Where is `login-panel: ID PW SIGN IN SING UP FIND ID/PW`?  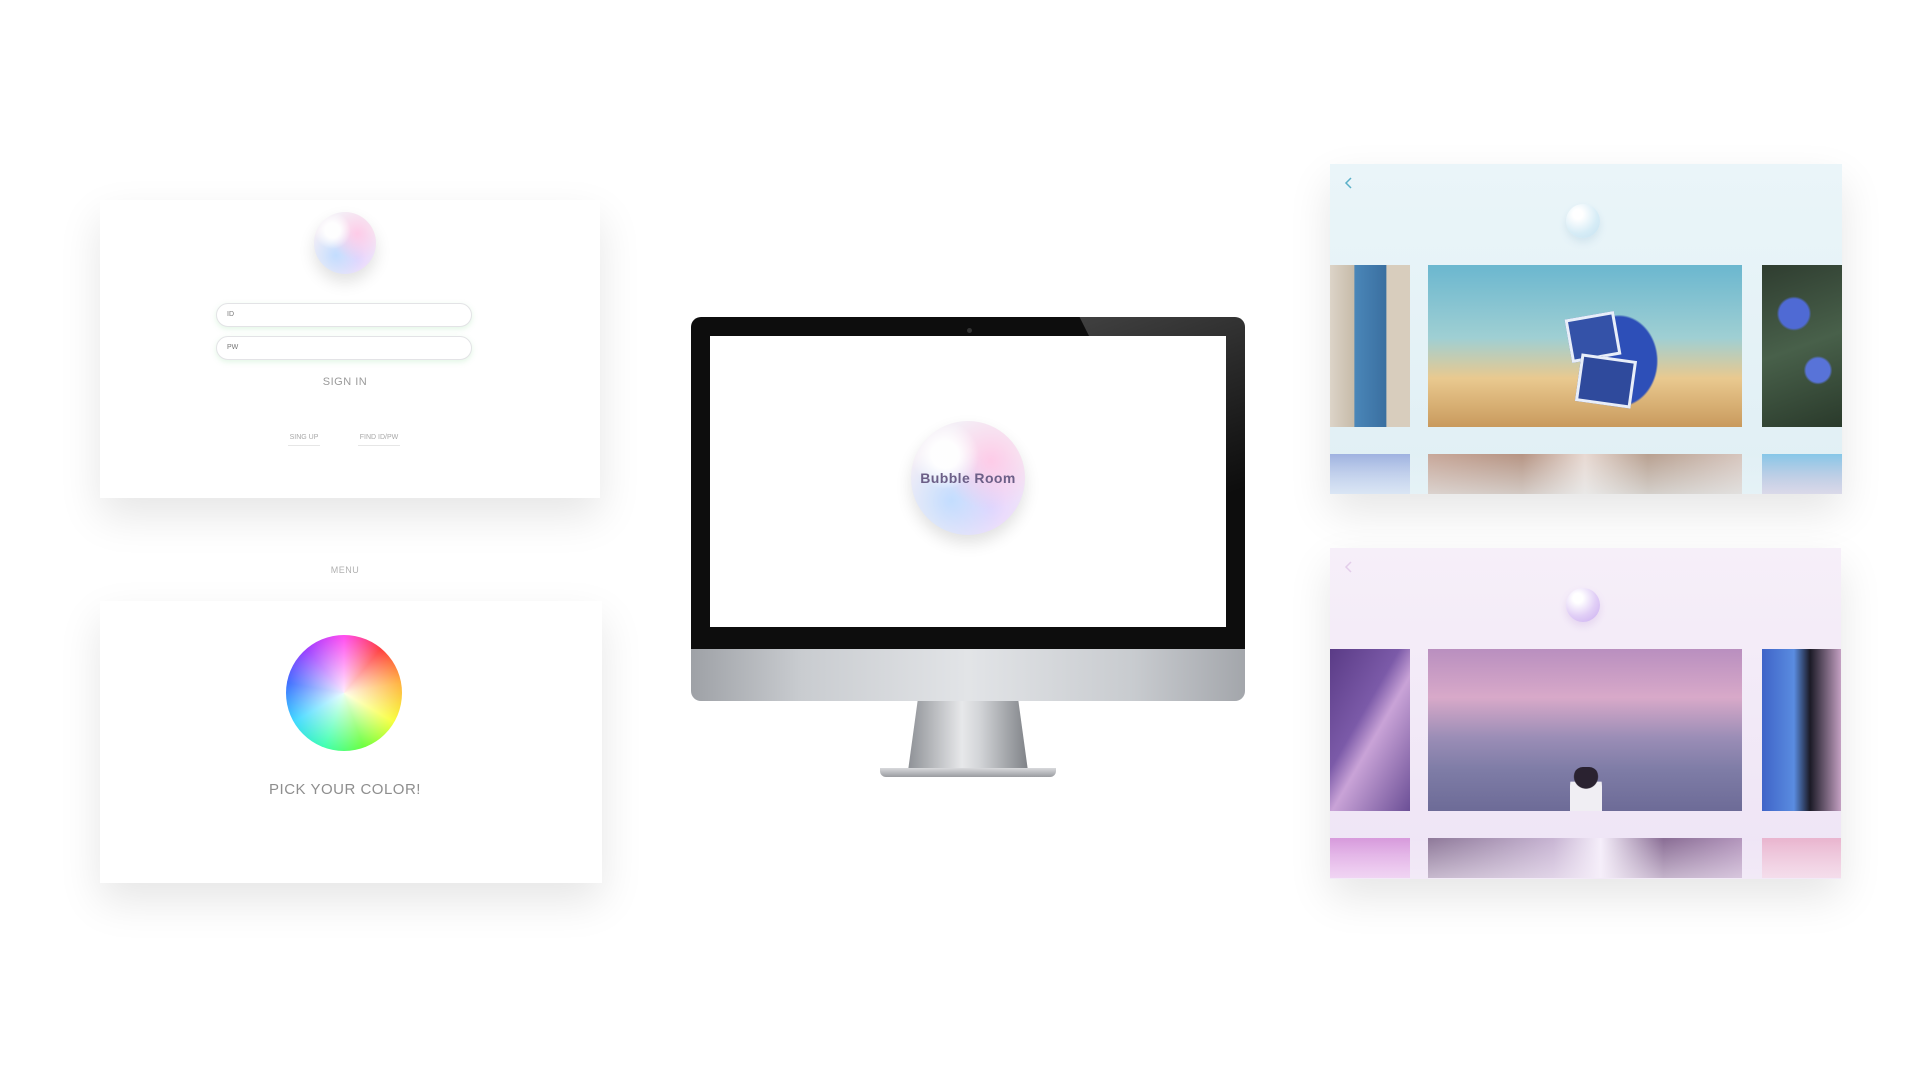
login-panel: ID PW SIGN IN SING UP FIND ID/PW is located at coordinates (350, 349).